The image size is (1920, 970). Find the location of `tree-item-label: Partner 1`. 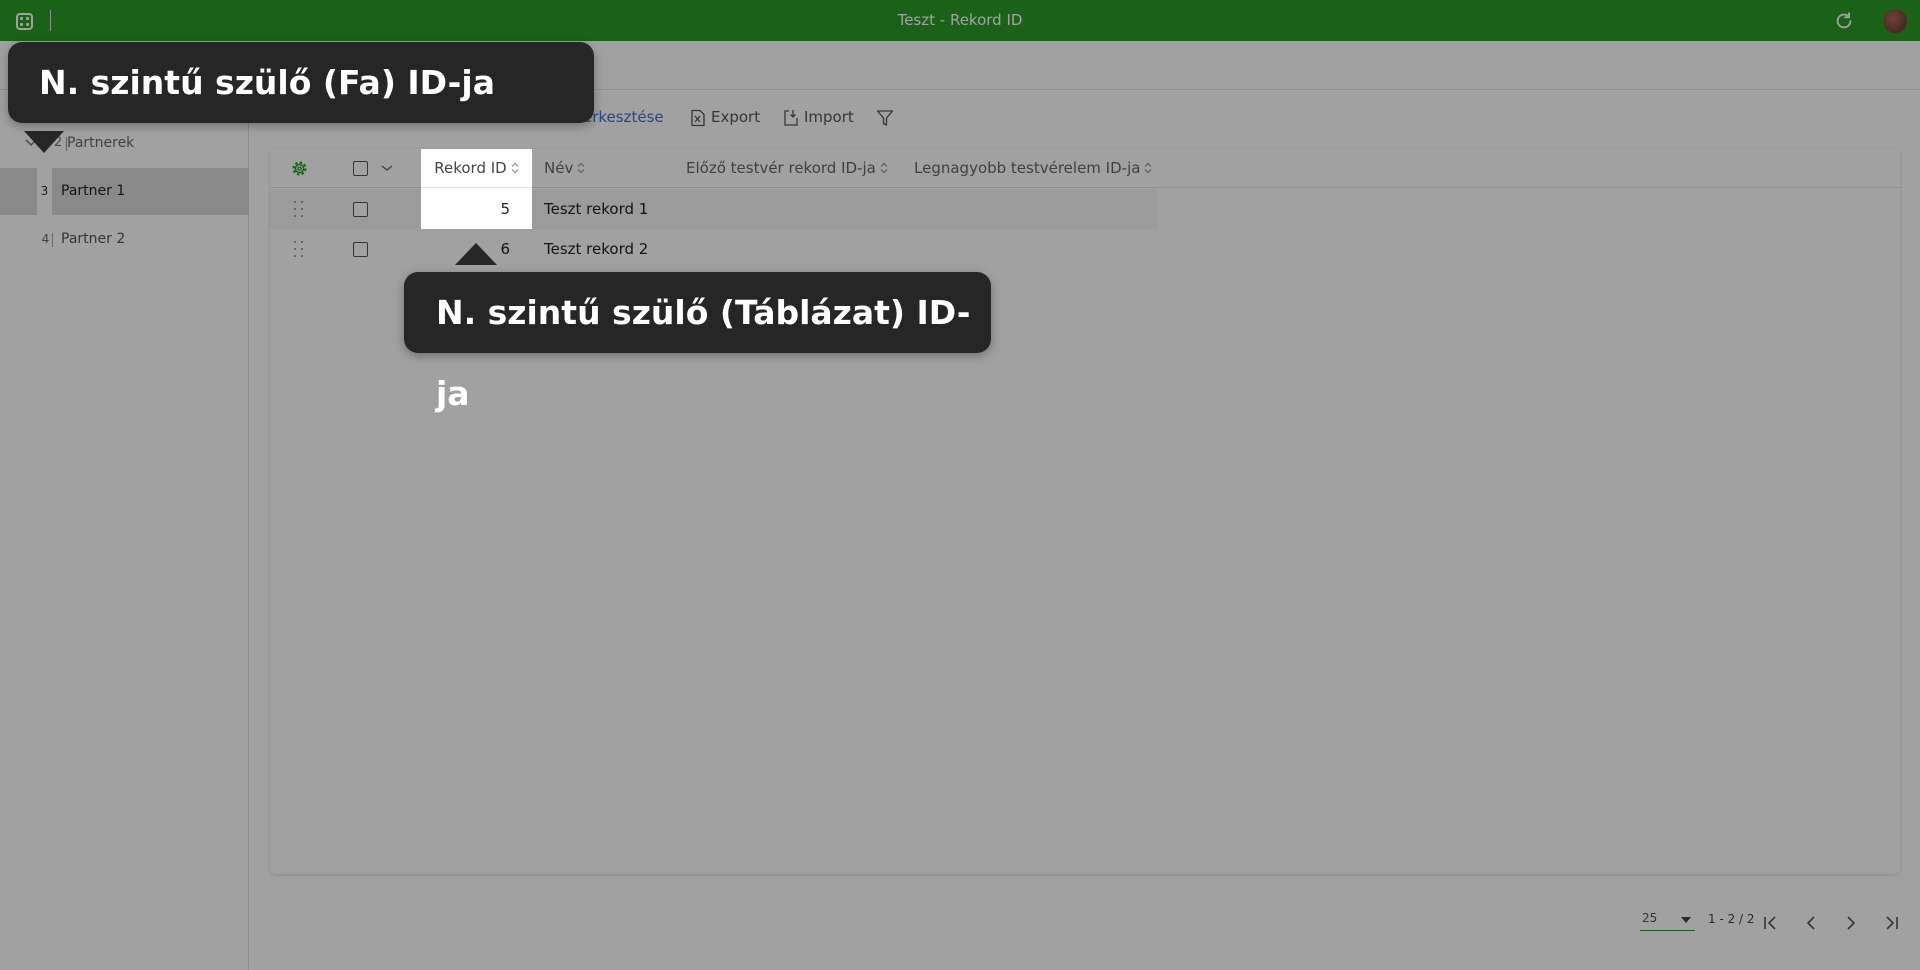

tree-item-label: Partner 1 is located at coordinates (93, 191).